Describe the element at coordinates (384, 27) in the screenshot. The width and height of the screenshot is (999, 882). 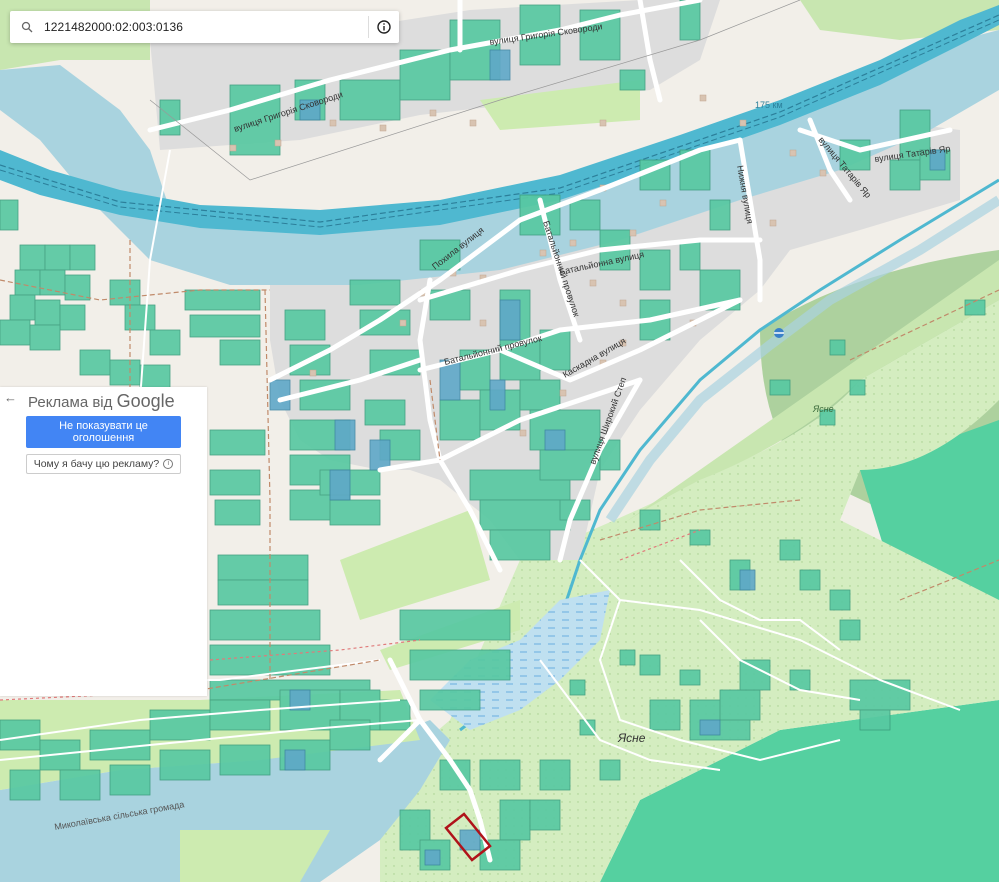
I see `info-icon` at that location.